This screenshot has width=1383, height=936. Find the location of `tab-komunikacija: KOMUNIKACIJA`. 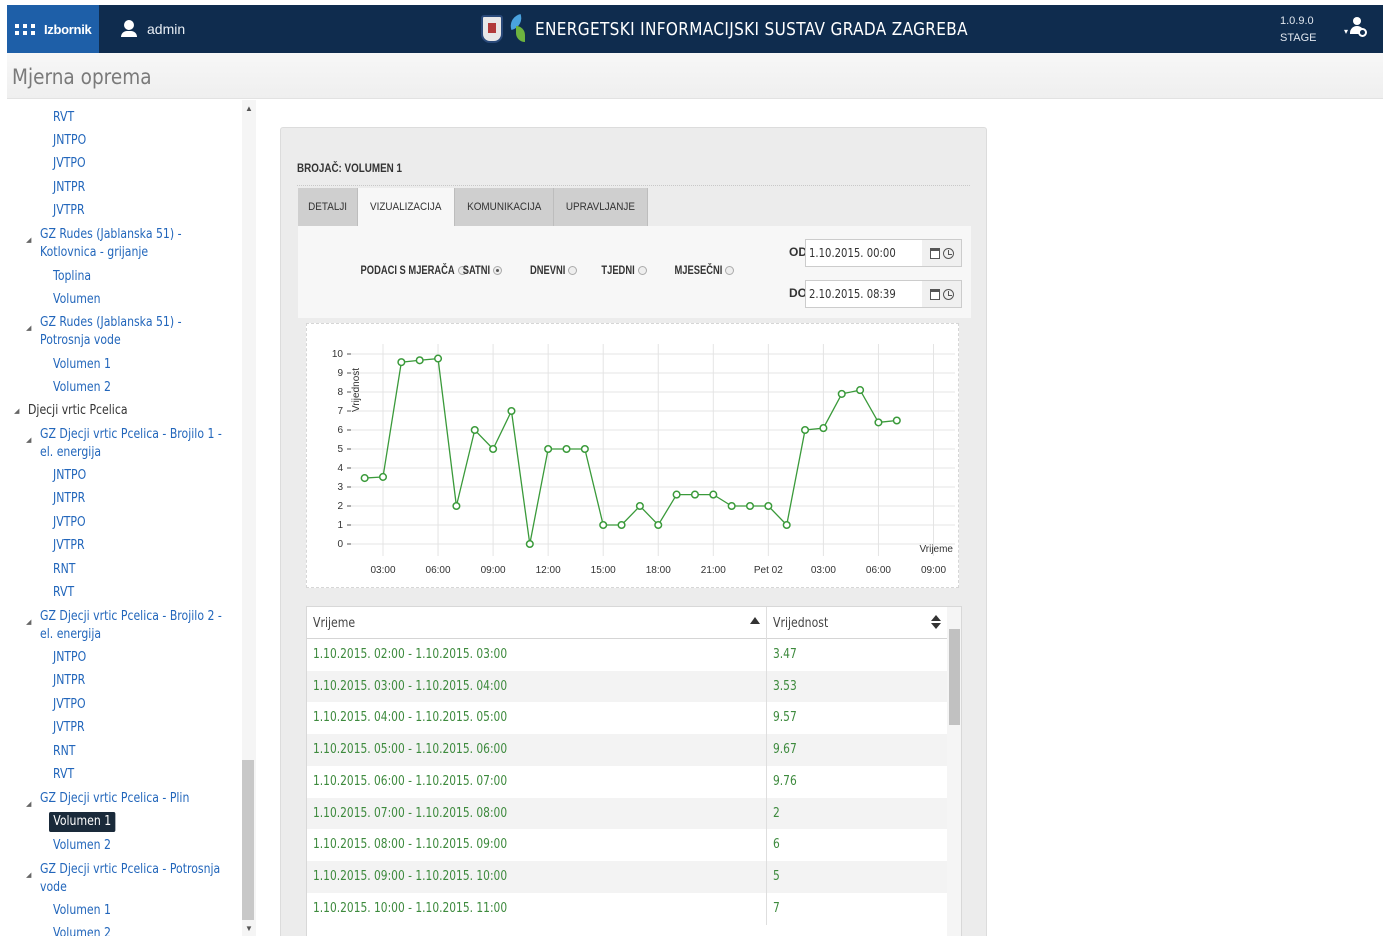

tab-komunikacija: KOMUNIKACIJA is located at coordinates (504, 207).